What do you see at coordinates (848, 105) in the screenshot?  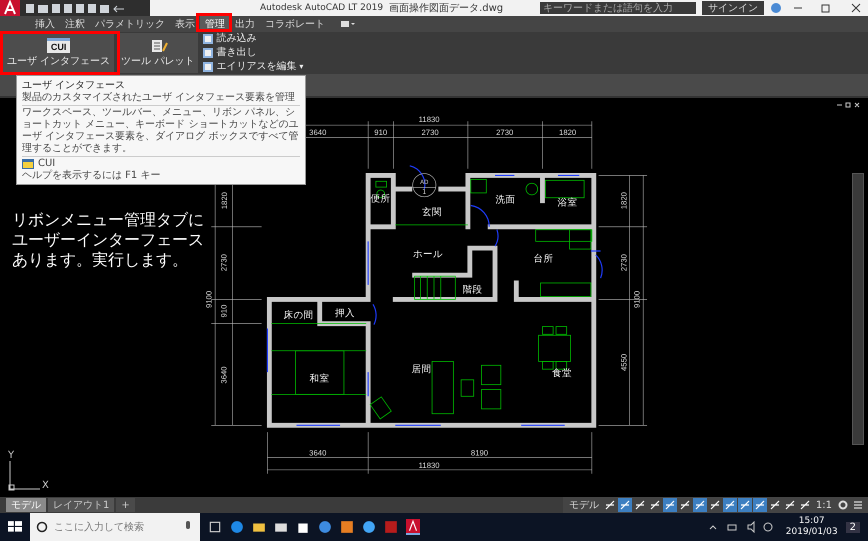 I see `viewport-controls-icon` at bounding box center [848, 105].